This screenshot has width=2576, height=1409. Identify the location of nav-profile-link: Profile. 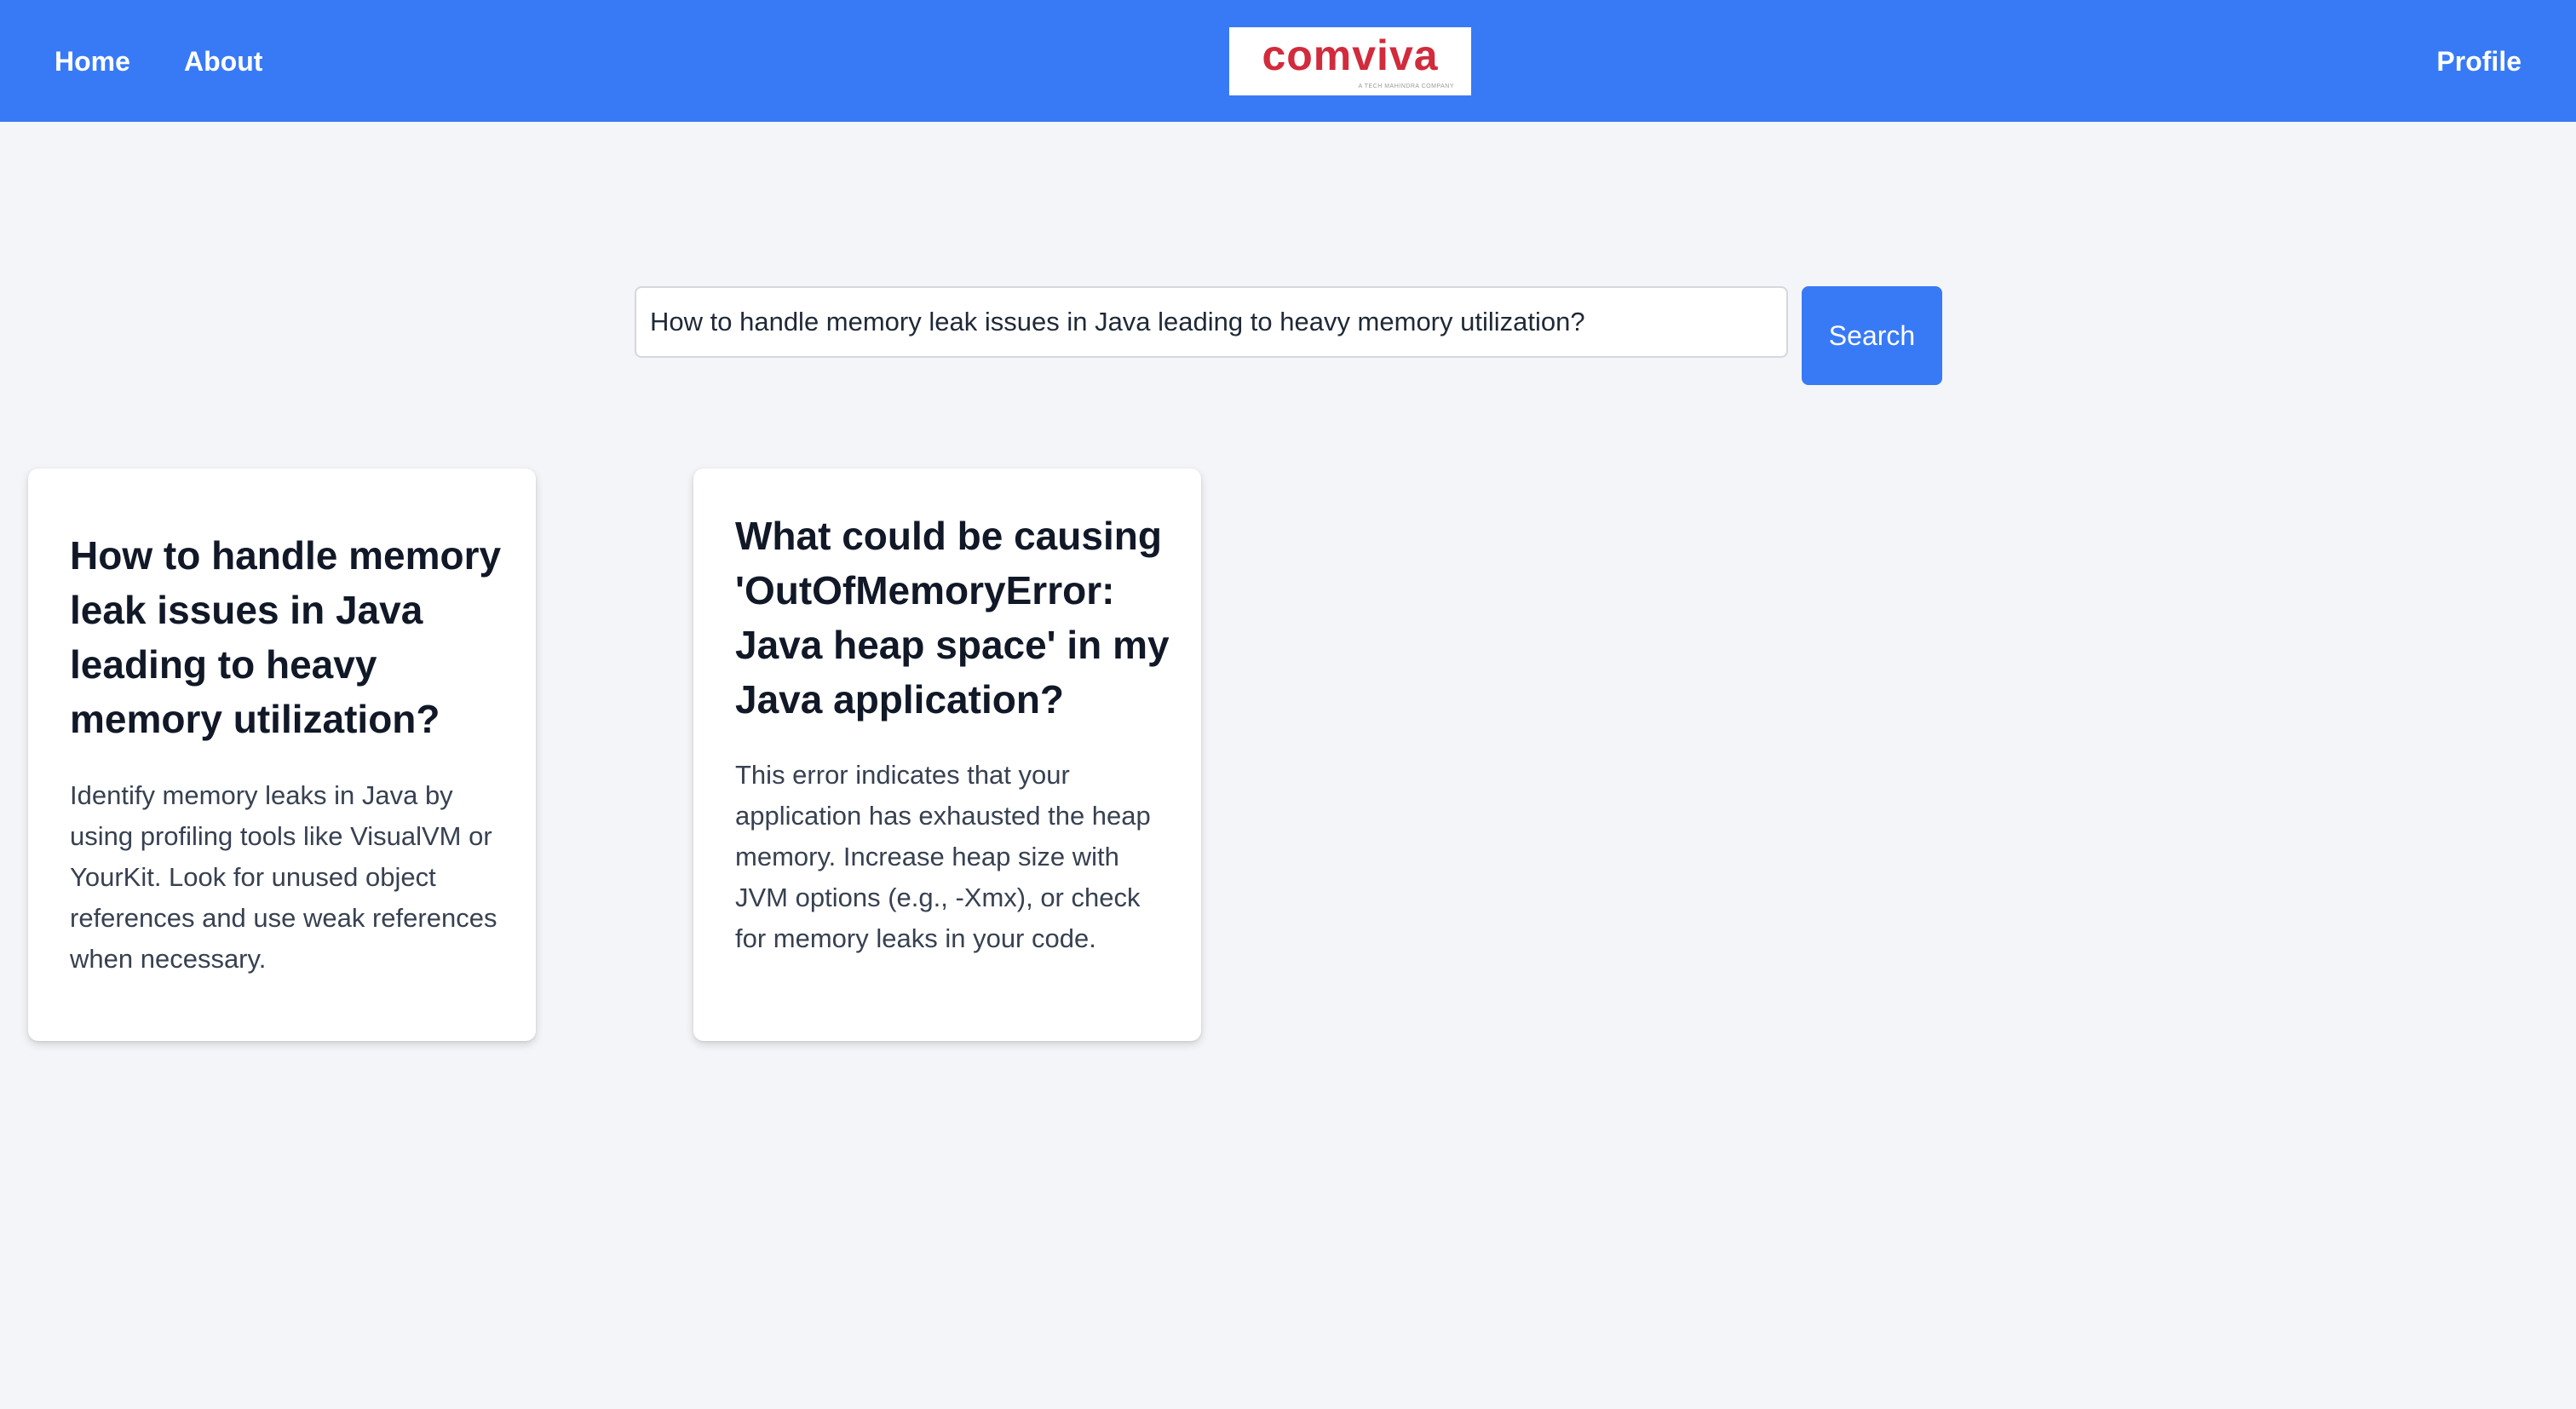
(2479, 61).